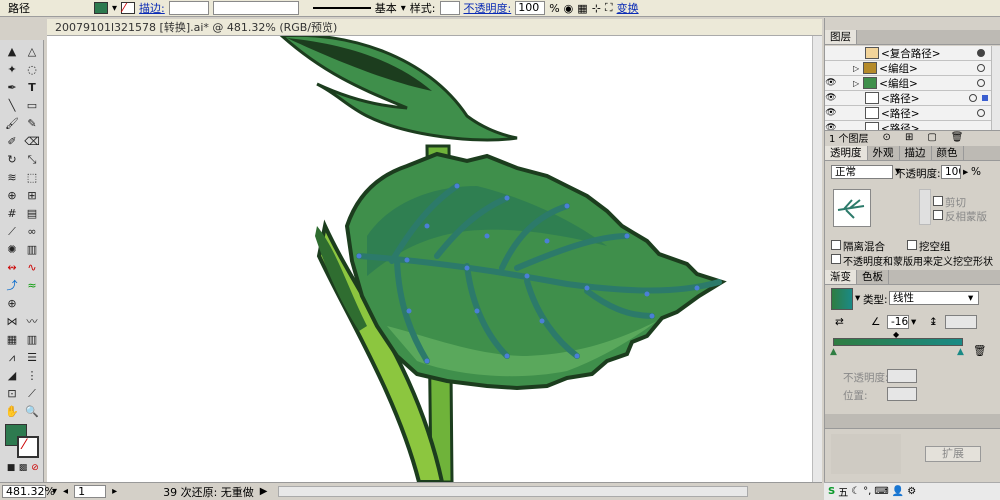  I want to click on direct-selection-tool-icon: △, so click(32, 51).